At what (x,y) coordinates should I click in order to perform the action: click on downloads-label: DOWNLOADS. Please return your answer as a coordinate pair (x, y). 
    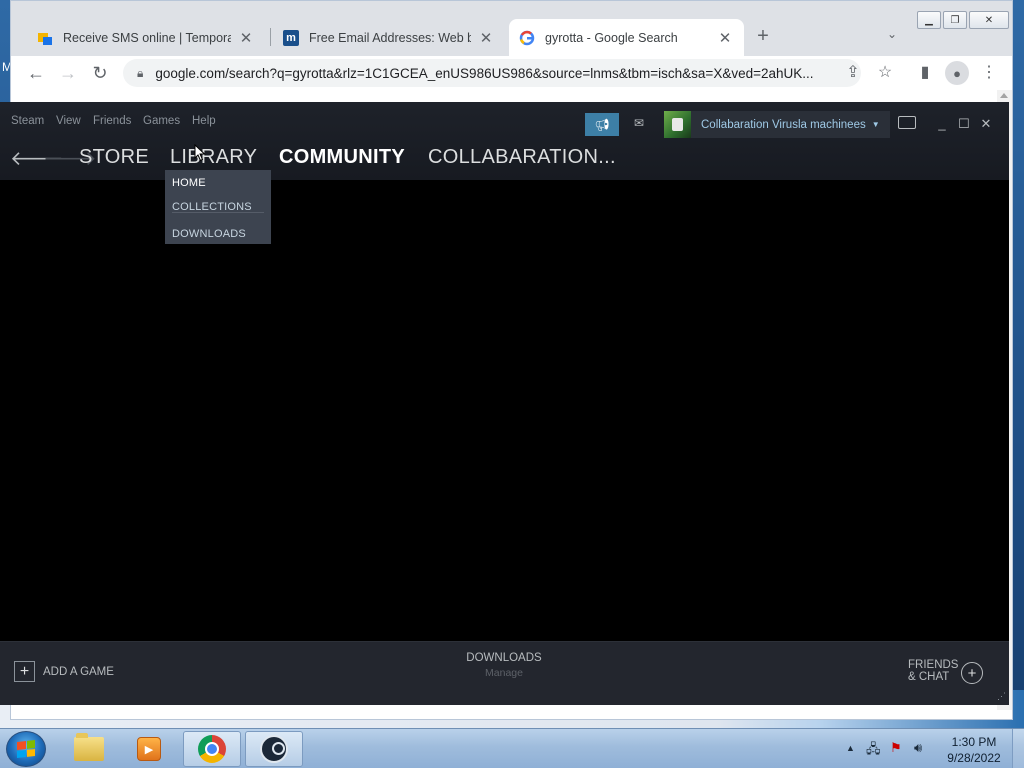
    Looking at the image, I should click on (504, 658).